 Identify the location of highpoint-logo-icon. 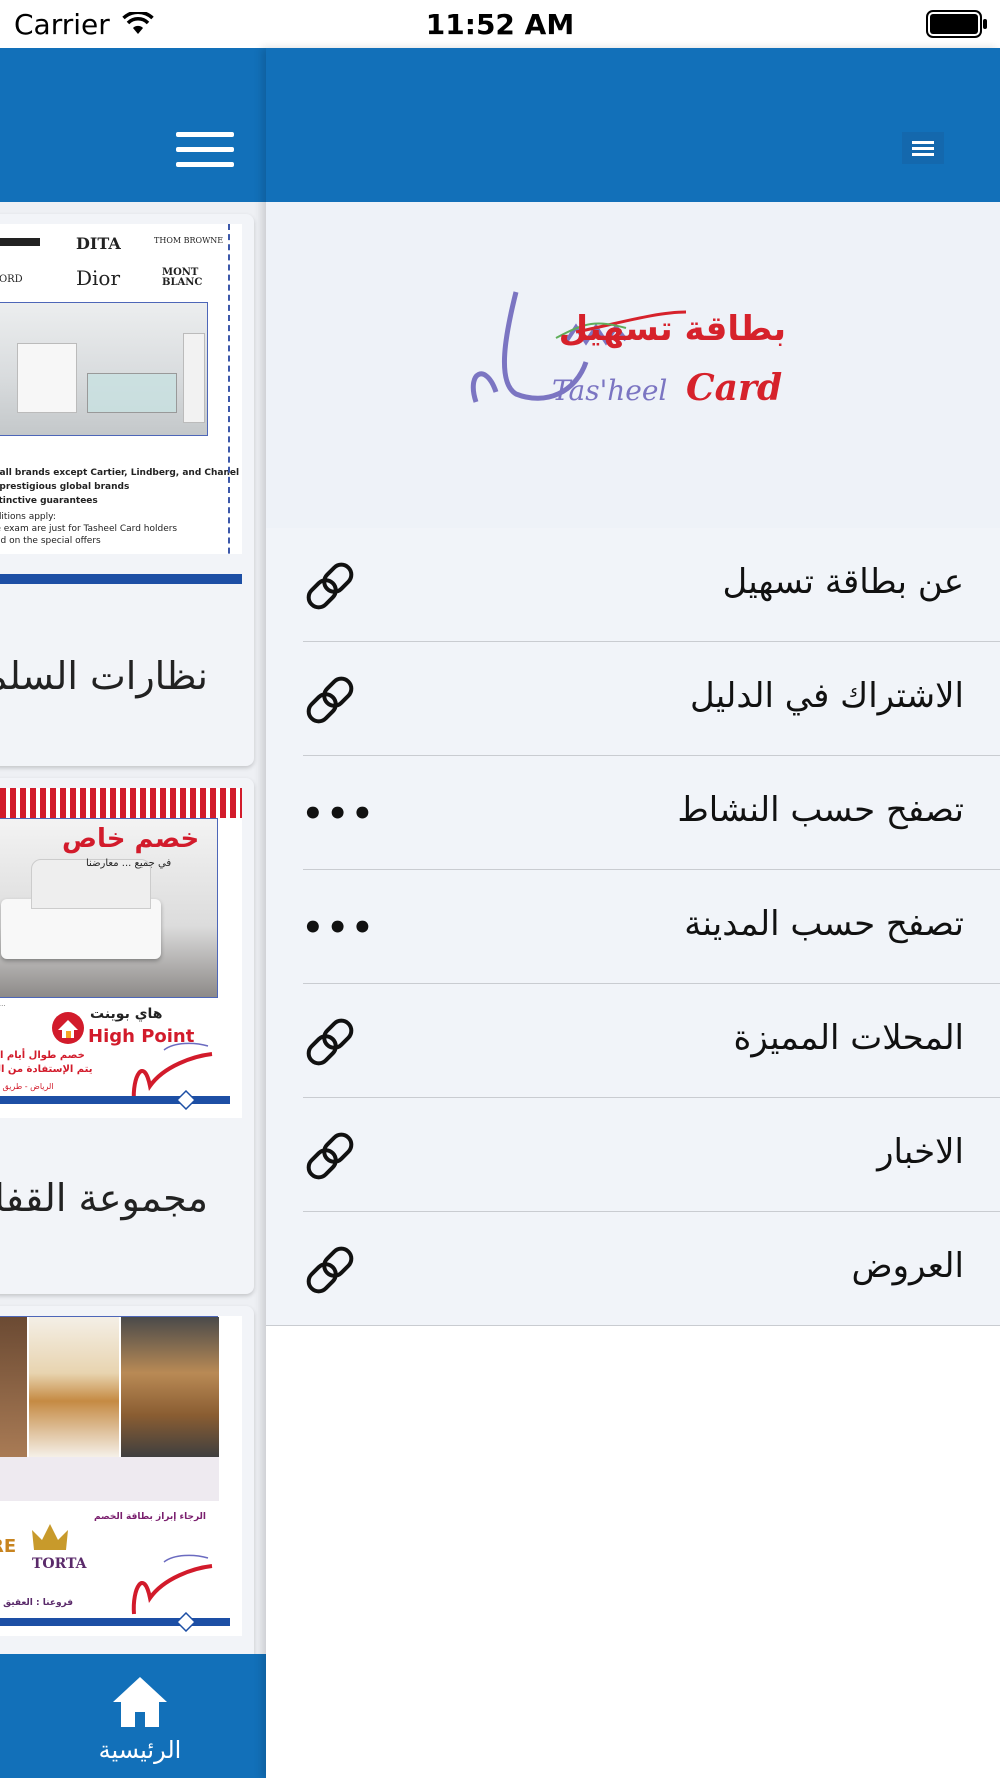
(68, 1028).